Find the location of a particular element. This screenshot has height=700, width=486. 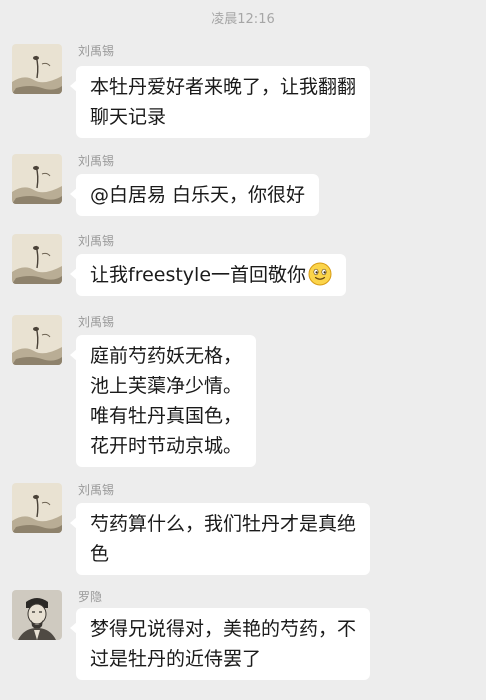

message-text-line: 本牡丹爱好者来晚了，让我翻翻 is located at coordinates (223, 87).